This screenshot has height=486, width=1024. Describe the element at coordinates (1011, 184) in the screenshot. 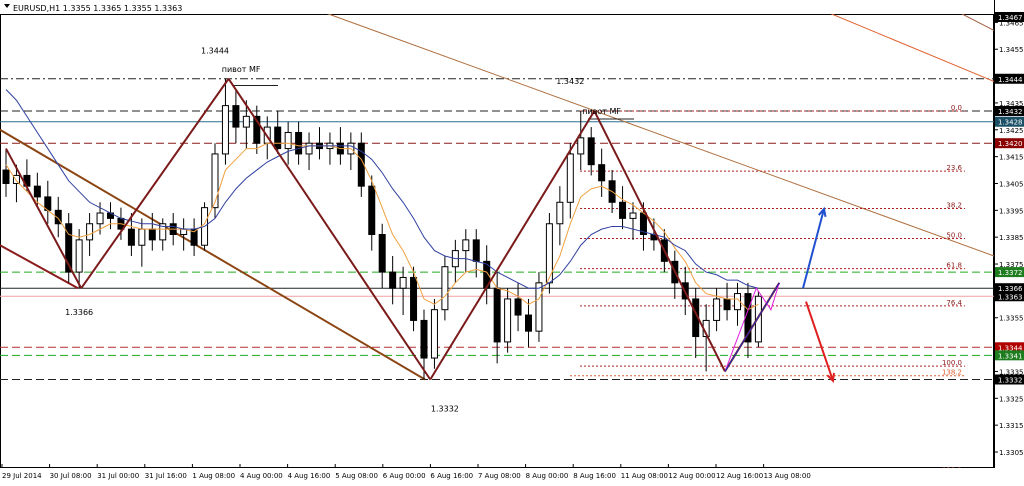

I see `y-tick-label: 1.3405` at that location.